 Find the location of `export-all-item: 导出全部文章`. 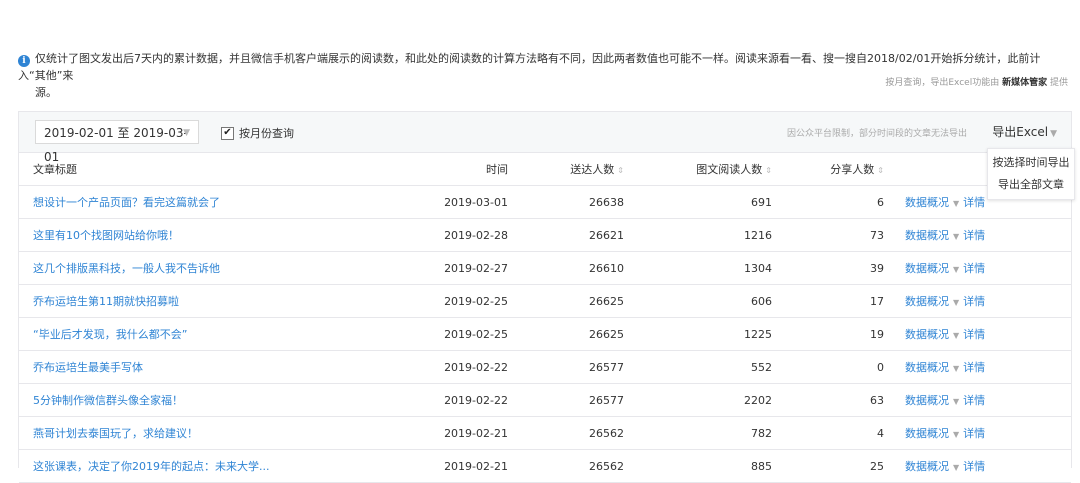

export-all-item: 导出全部文章 is located at coordinates (1031, 185).